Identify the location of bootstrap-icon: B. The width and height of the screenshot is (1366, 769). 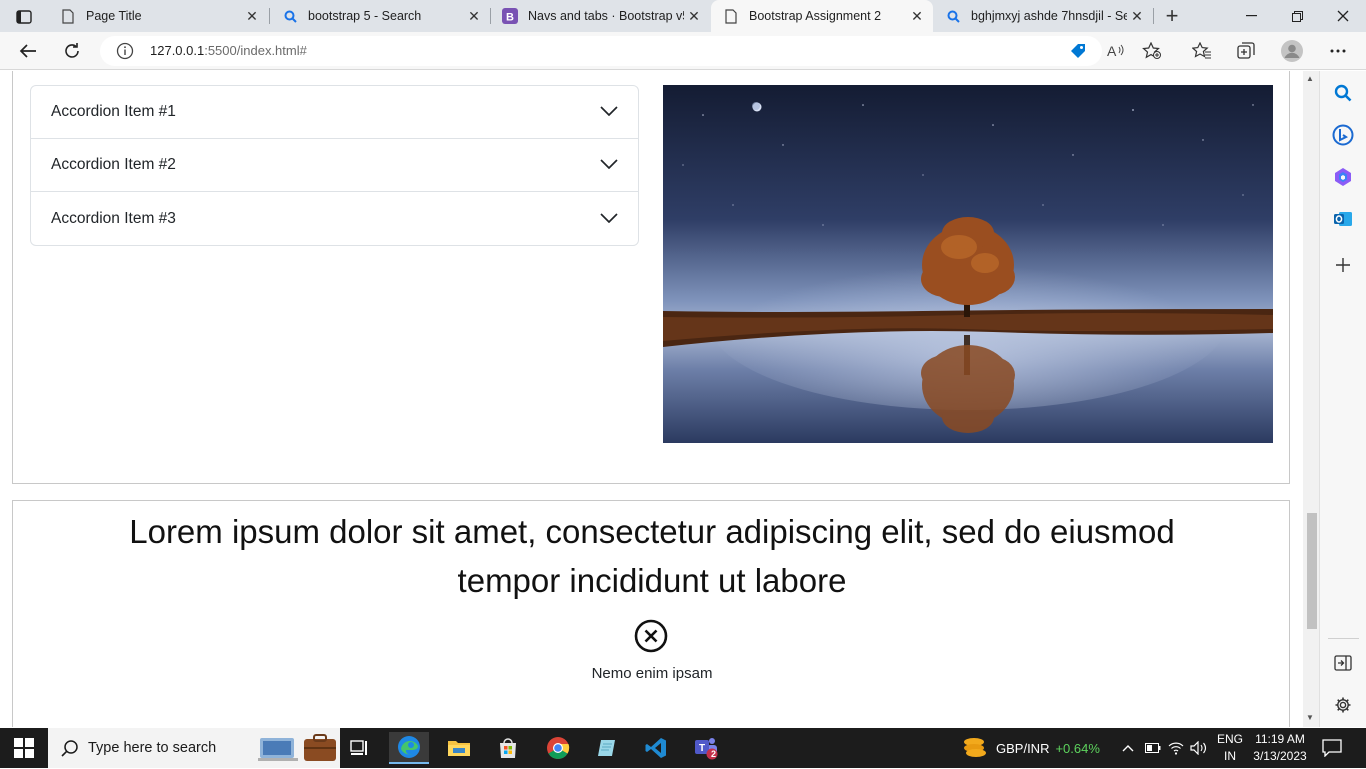
(510, 16).